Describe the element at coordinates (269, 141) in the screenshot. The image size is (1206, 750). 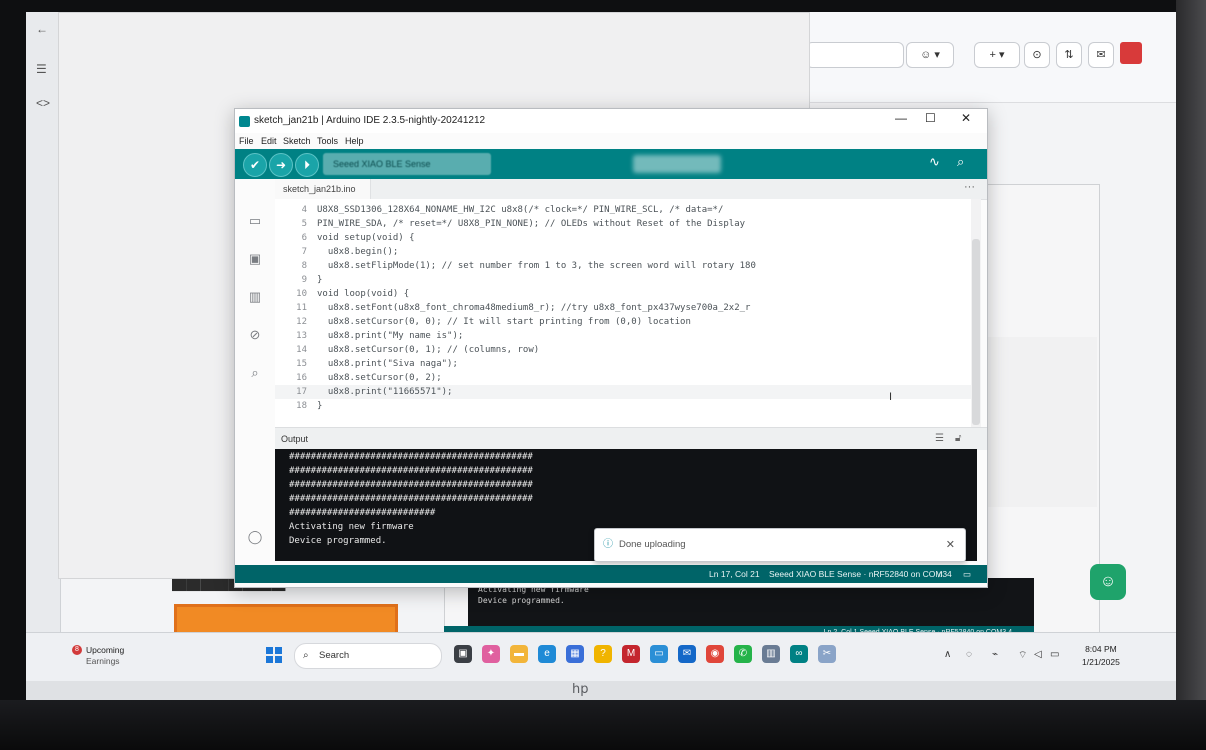
I see `menu-edit: Edit` at that location.